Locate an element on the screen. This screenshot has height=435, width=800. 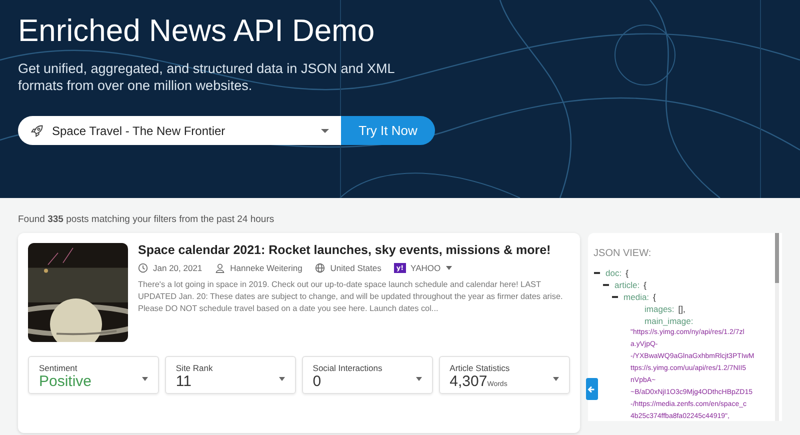
article-title: Space calendar 2021: Rocket launches, sky events, missions & more! is located at coordinates (354, 250).